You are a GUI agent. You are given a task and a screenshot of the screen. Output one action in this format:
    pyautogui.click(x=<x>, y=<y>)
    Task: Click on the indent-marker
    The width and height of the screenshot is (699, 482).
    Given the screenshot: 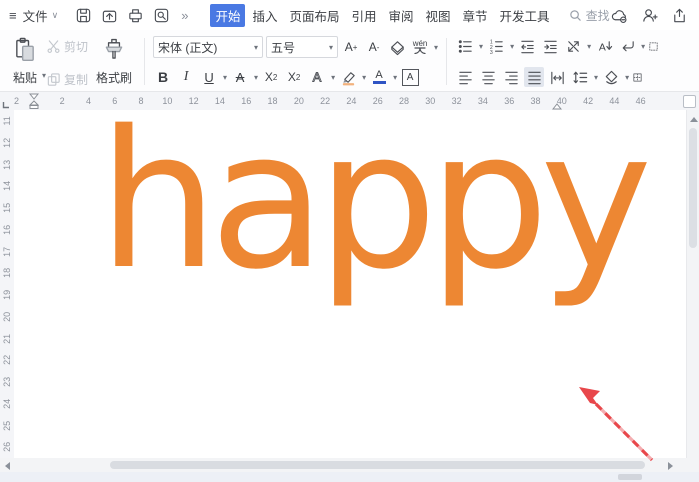 What is the action you would take?
    pyautogui.click(x=34, y=101)
    